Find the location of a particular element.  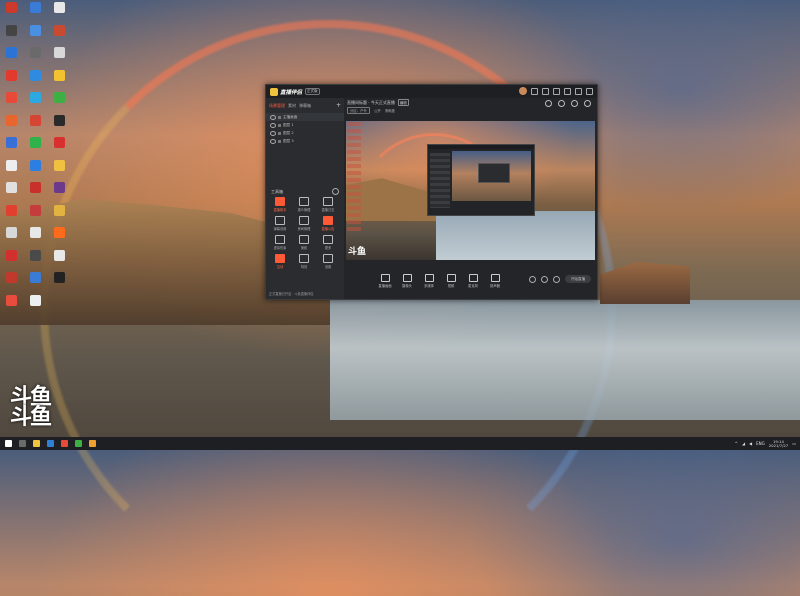

scene-row: 图层 3 is located at coordinates (305, 141).